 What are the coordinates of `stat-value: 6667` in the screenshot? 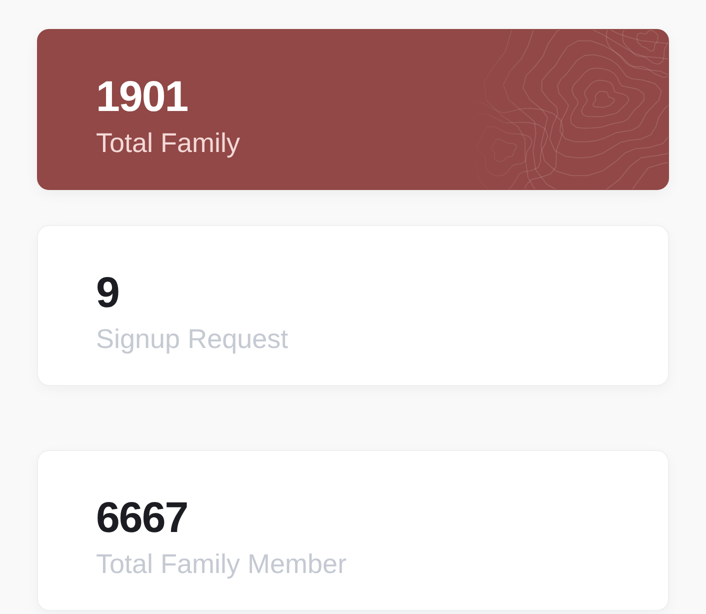 It's located at (142, 518).